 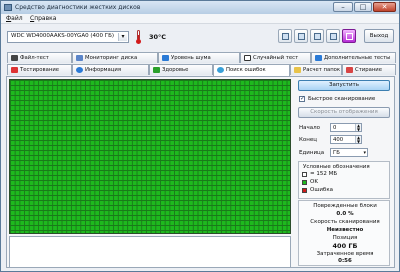 I want to click on health-icon, so click(x=156, y=70).